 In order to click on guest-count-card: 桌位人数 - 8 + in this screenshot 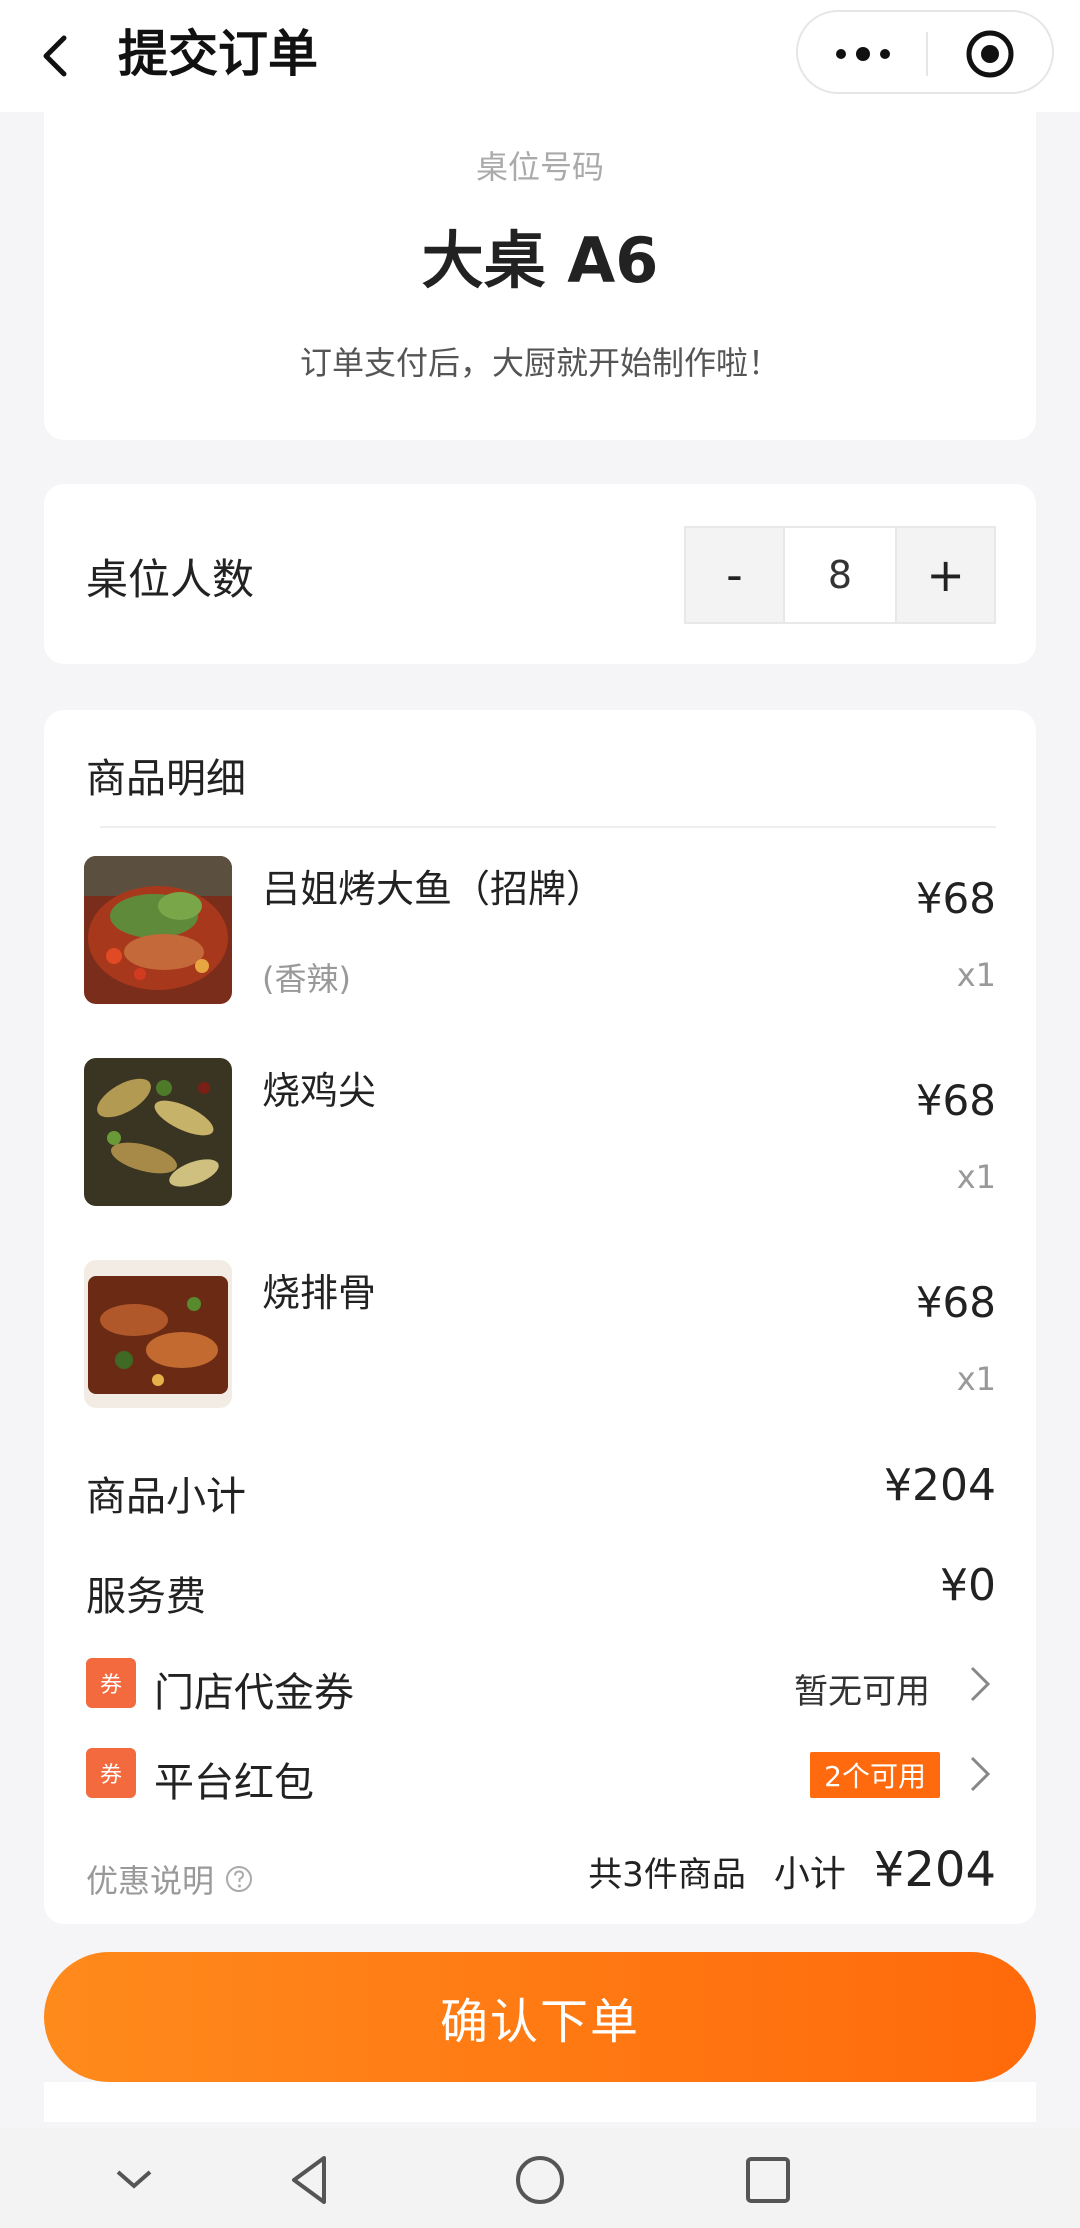, I will do `click(540, 574)`.